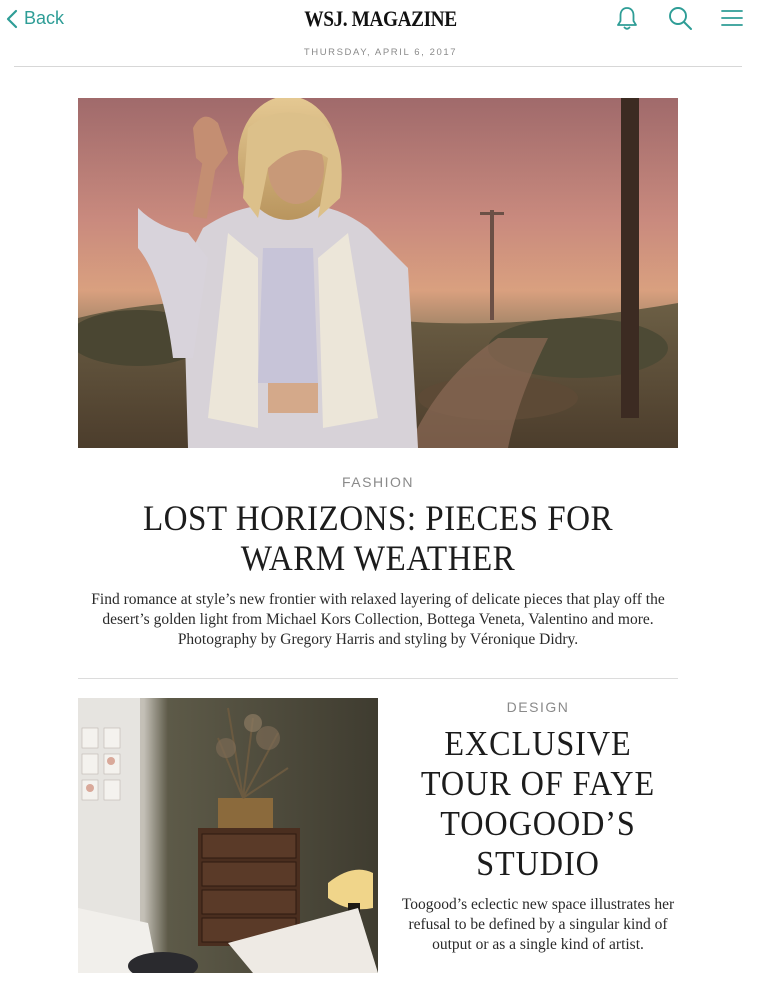  I want to click on hamburger-menu-icon, so click(732, 20).